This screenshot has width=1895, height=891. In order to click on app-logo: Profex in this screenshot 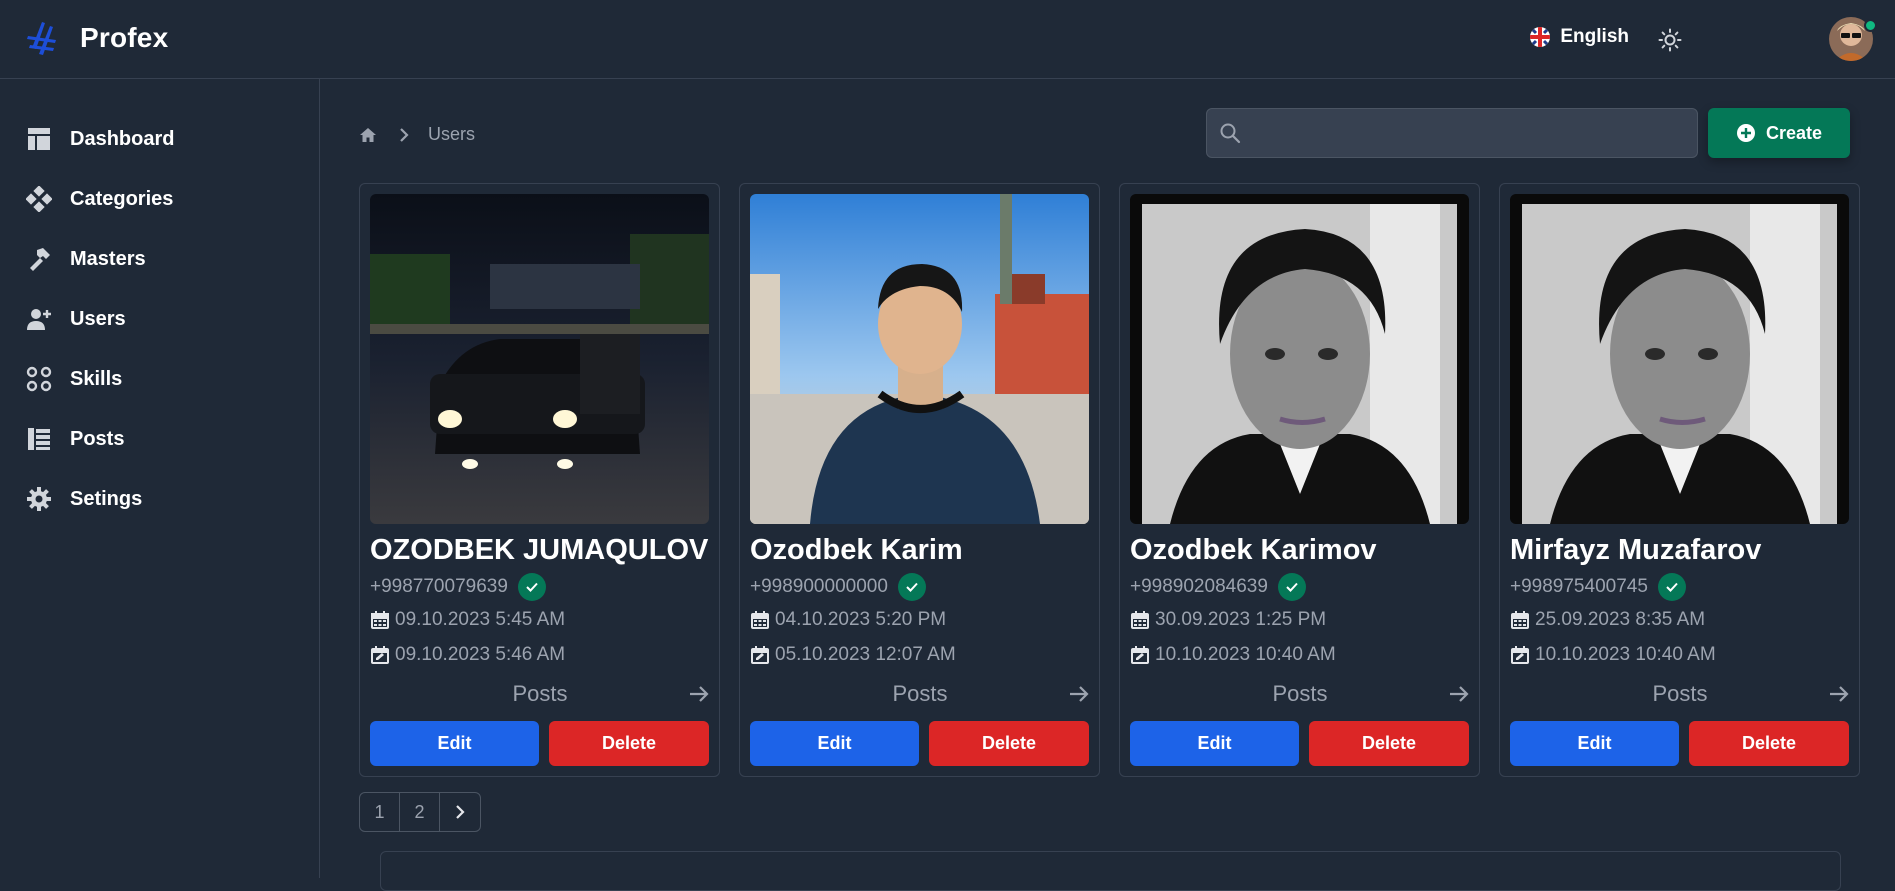, I will do `click(97, 38)`.